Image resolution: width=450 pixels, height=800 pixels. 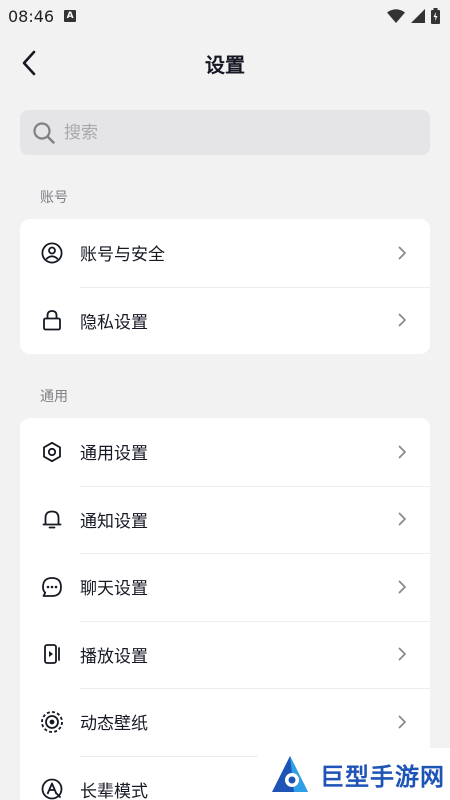 I want to click on watermark-text: 巨型手游网, so click(x=382, y=776).